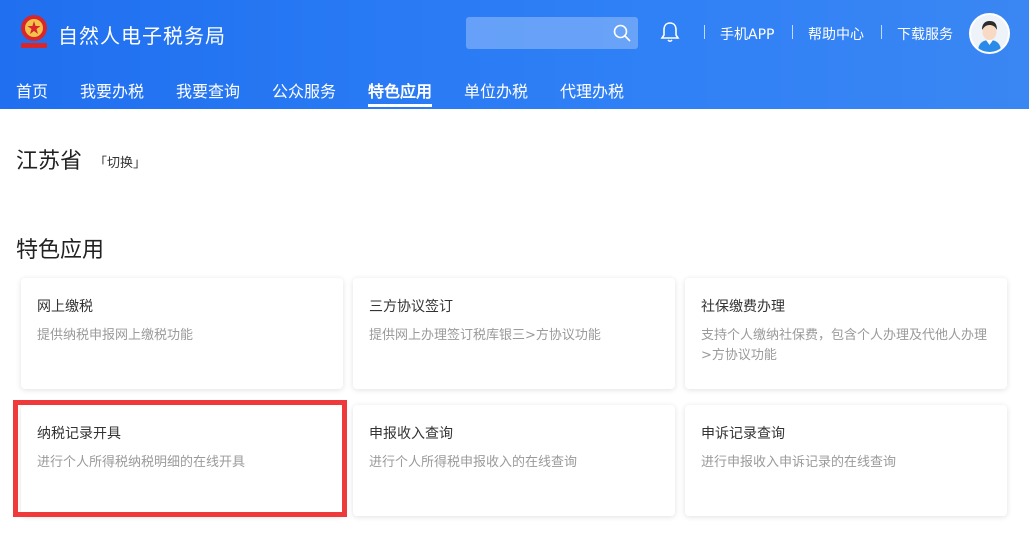  I want to click on card-title: 申报收入查询, so click(411, 434).